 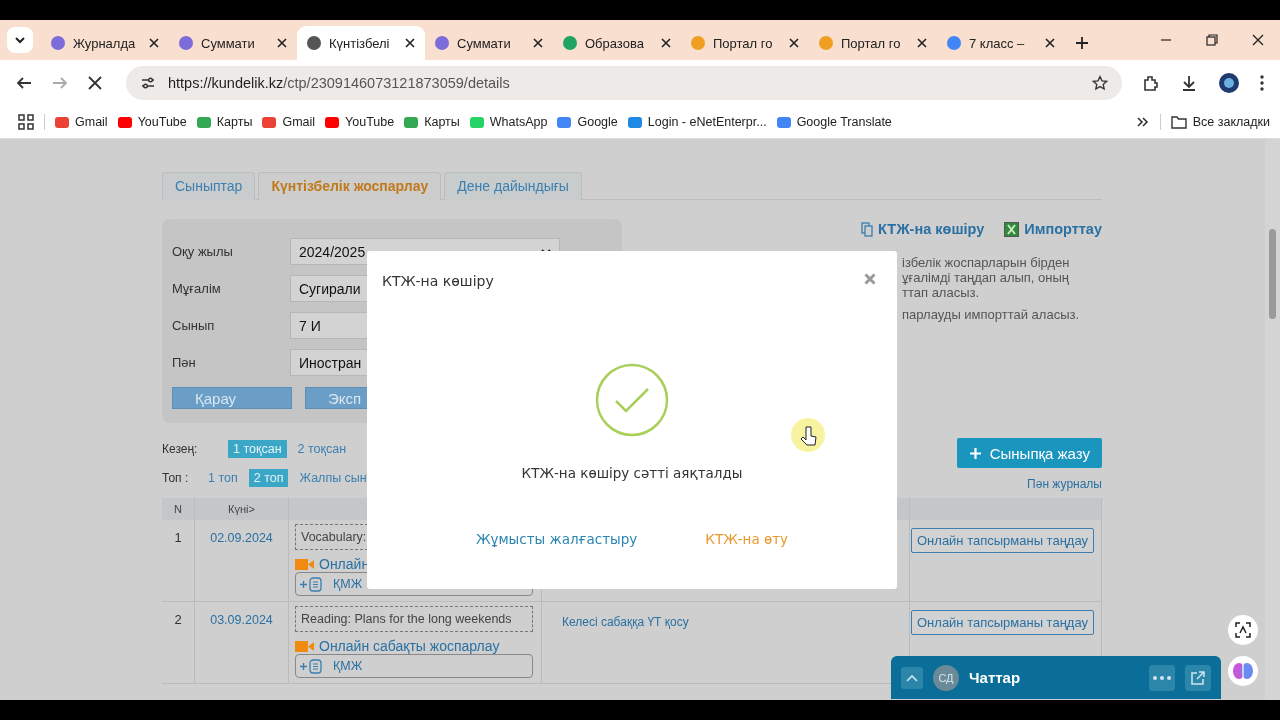 I want to click on bookmark-star-icon, so click(x=1100, y=83).